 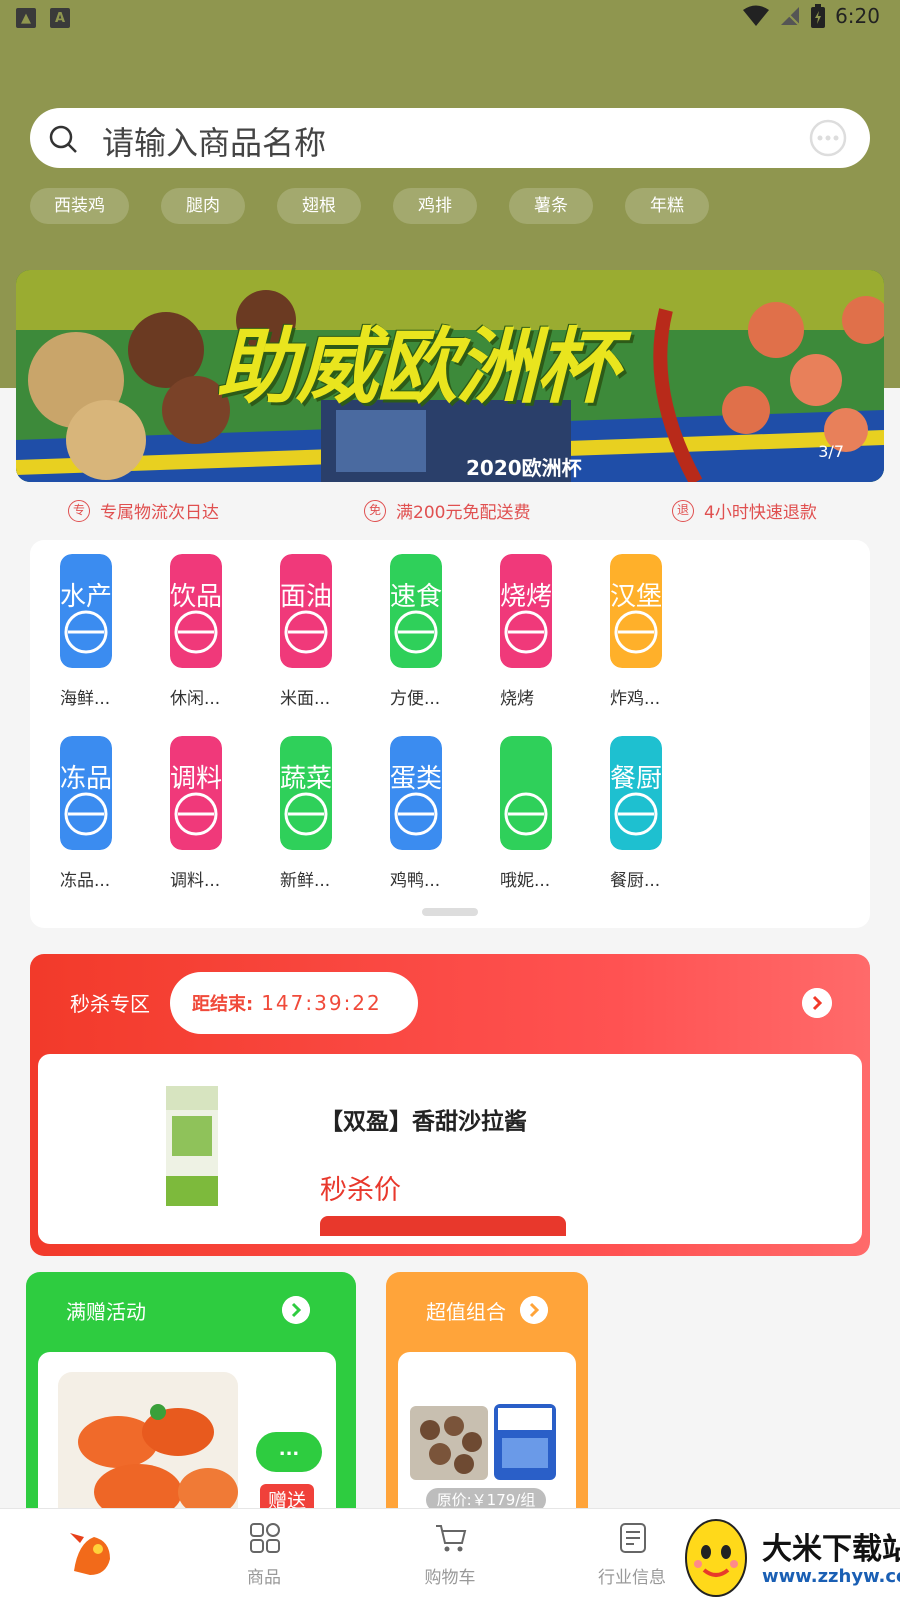 What do you see at coordinates (159, 513) in the screenshot?
I see `feature-label: 专属物流次日达` at bounding box center [159, 513].